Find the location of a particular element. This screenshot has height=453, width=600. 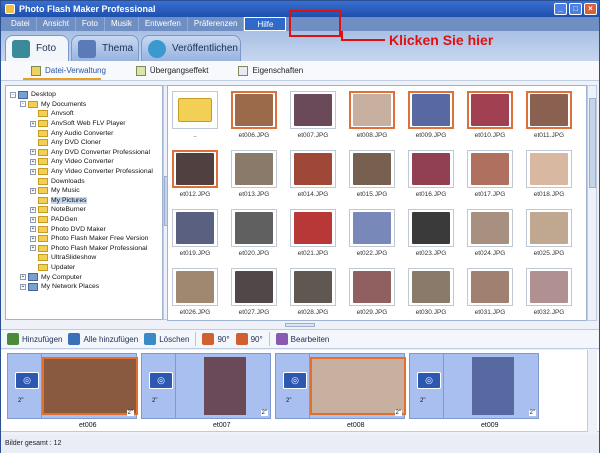

file-thumbnail: et022.JPG is located at coordinates (372, 234).